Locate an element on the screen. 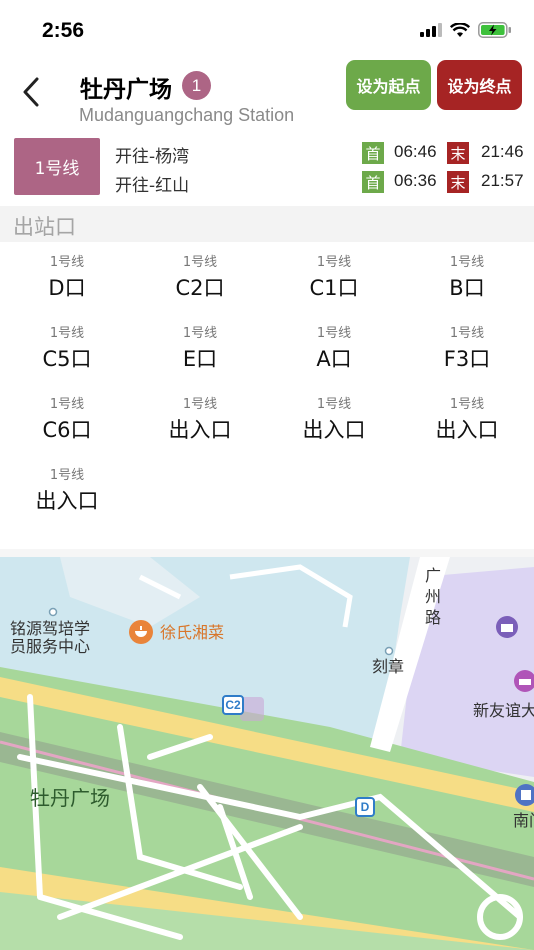 This screenshot has height=950, width=534. exit-item: 1号线 A口 is located at coordinates (334, 350).